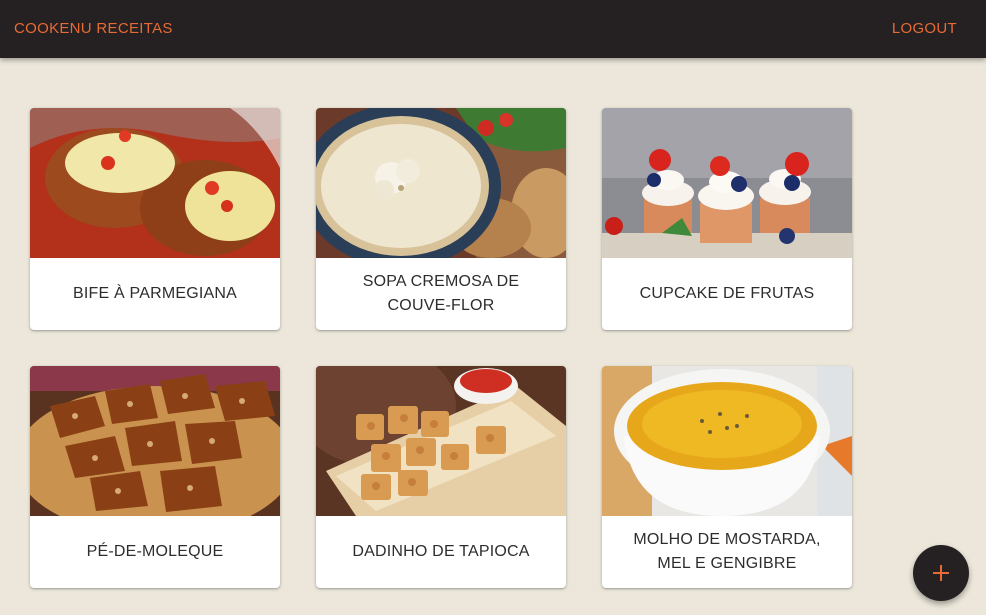 This screenshot has height=615, width=986. What do you see at coordinates (441, 293) in the screenshot?
I see `recipe-title: SOPA CREMOSA DE COUVE-FLOR` at bounding box center [441, 293].